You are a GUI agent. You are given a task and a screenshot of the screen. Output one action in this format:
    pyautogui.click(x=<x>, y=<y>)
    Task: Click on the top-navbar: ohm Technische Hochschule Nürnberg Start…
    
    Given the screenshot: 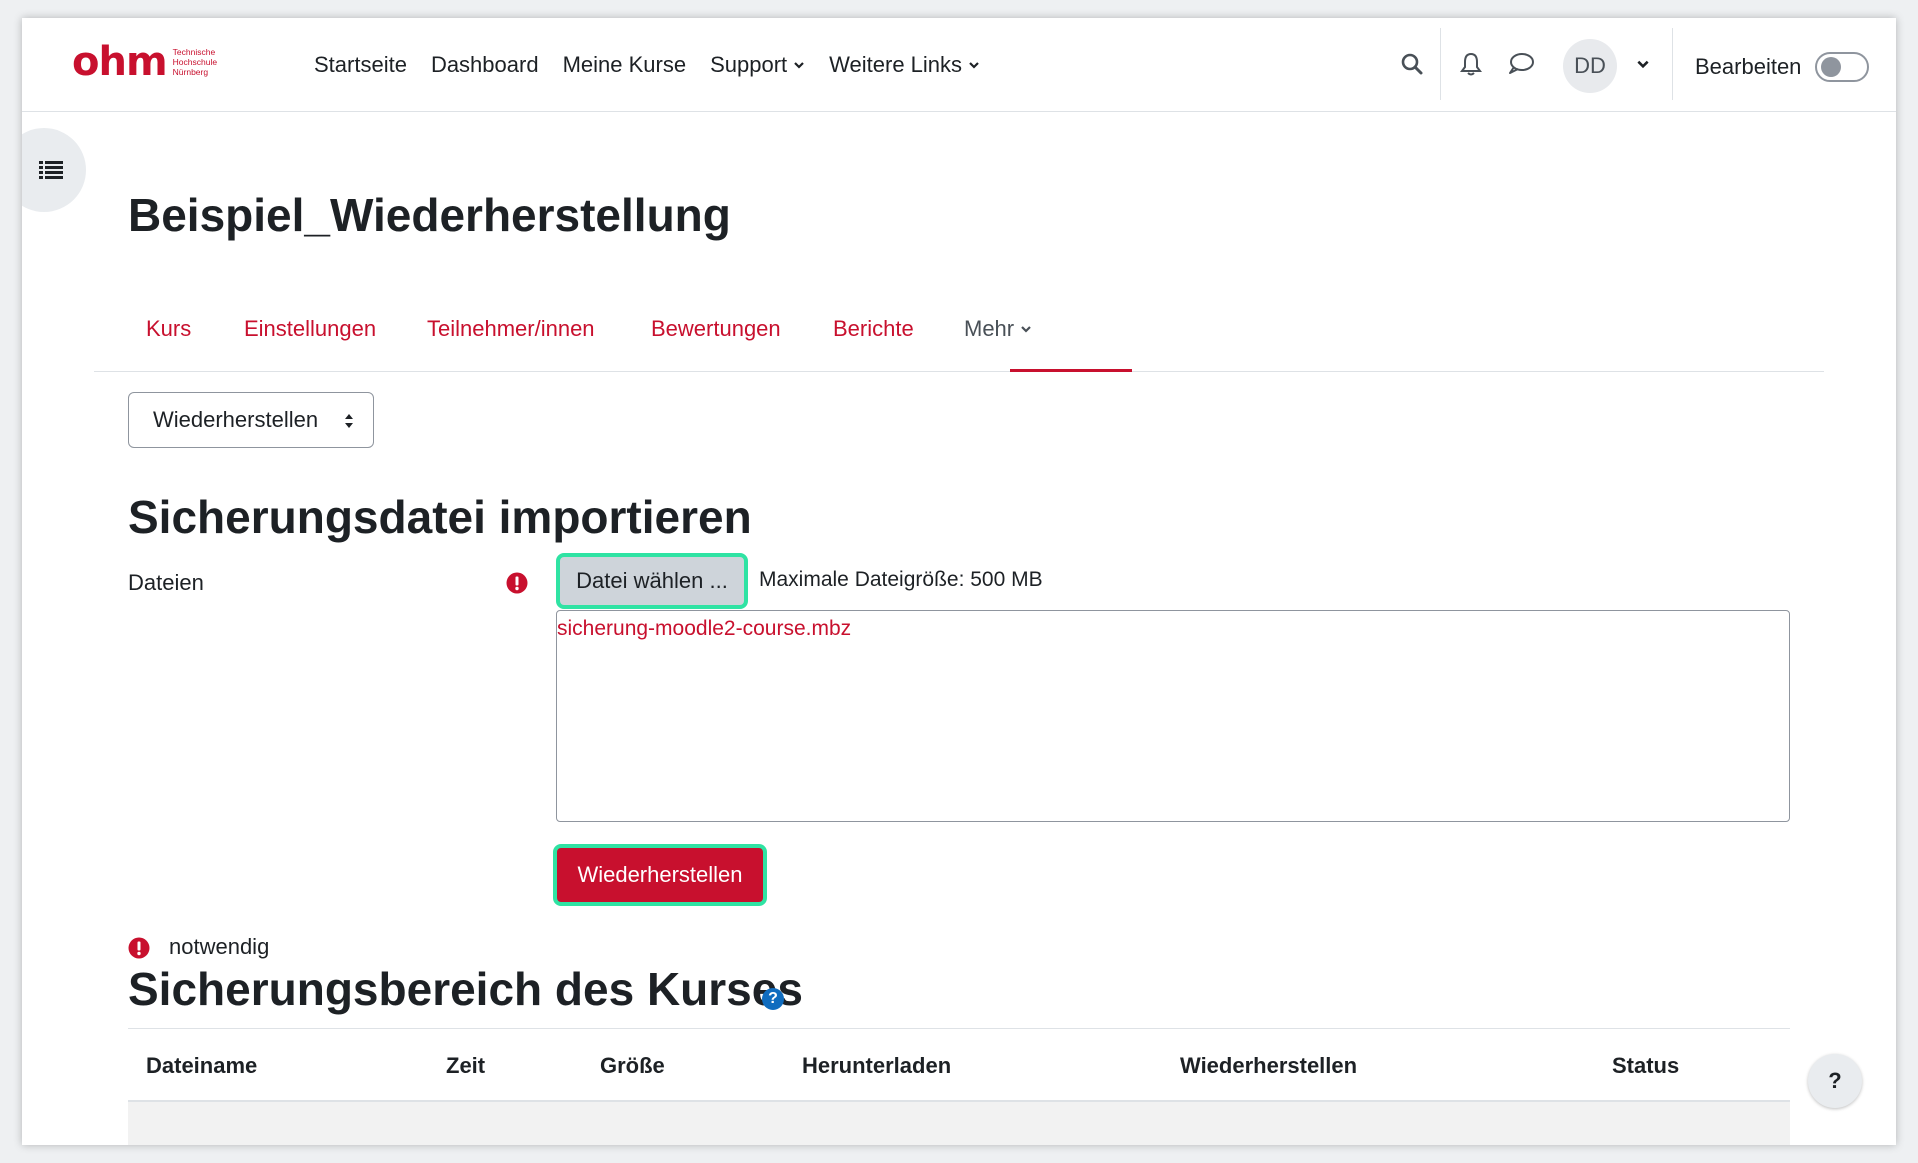 What is the action you would take?
    pyautogui.click(x=959, y=65)
    